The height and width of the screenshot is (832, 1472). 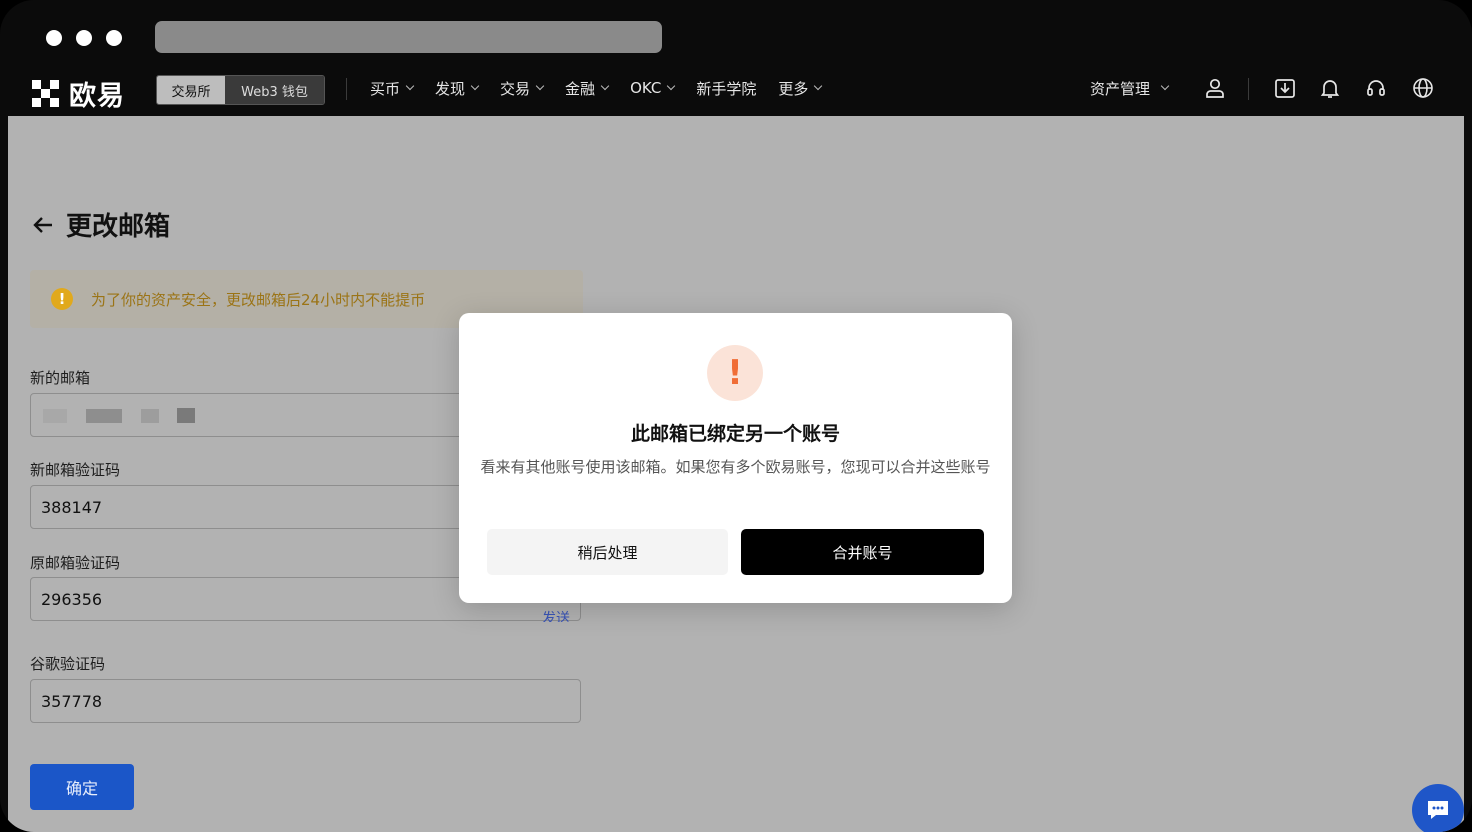 I want to click on dialog-description: 看来有其他账号使用该邮箱。如果您有多个欧易账号，您现可以合并这些账号, so click(x=735, y=467).